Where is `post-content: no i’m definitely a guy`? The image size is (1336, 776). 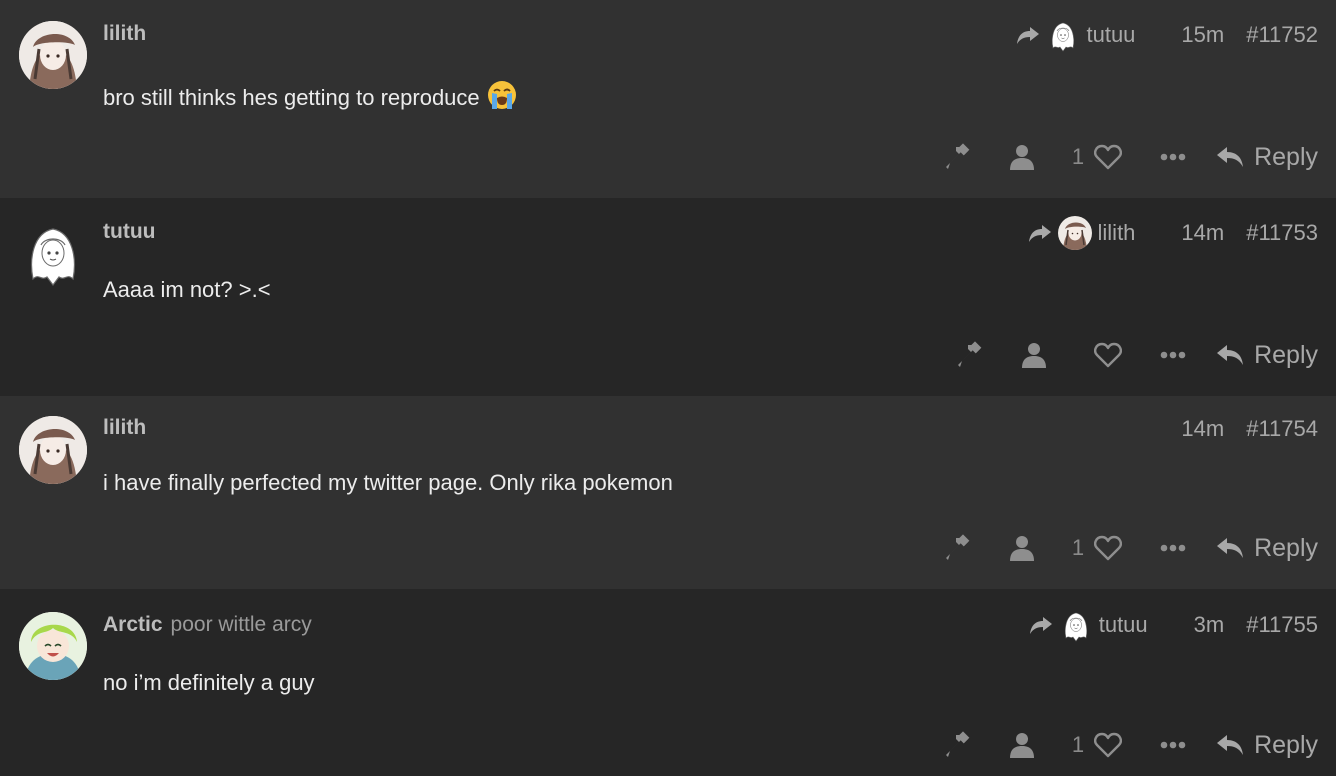 post-content: no i’m definitely a guy is located at coordinates (209, 682).